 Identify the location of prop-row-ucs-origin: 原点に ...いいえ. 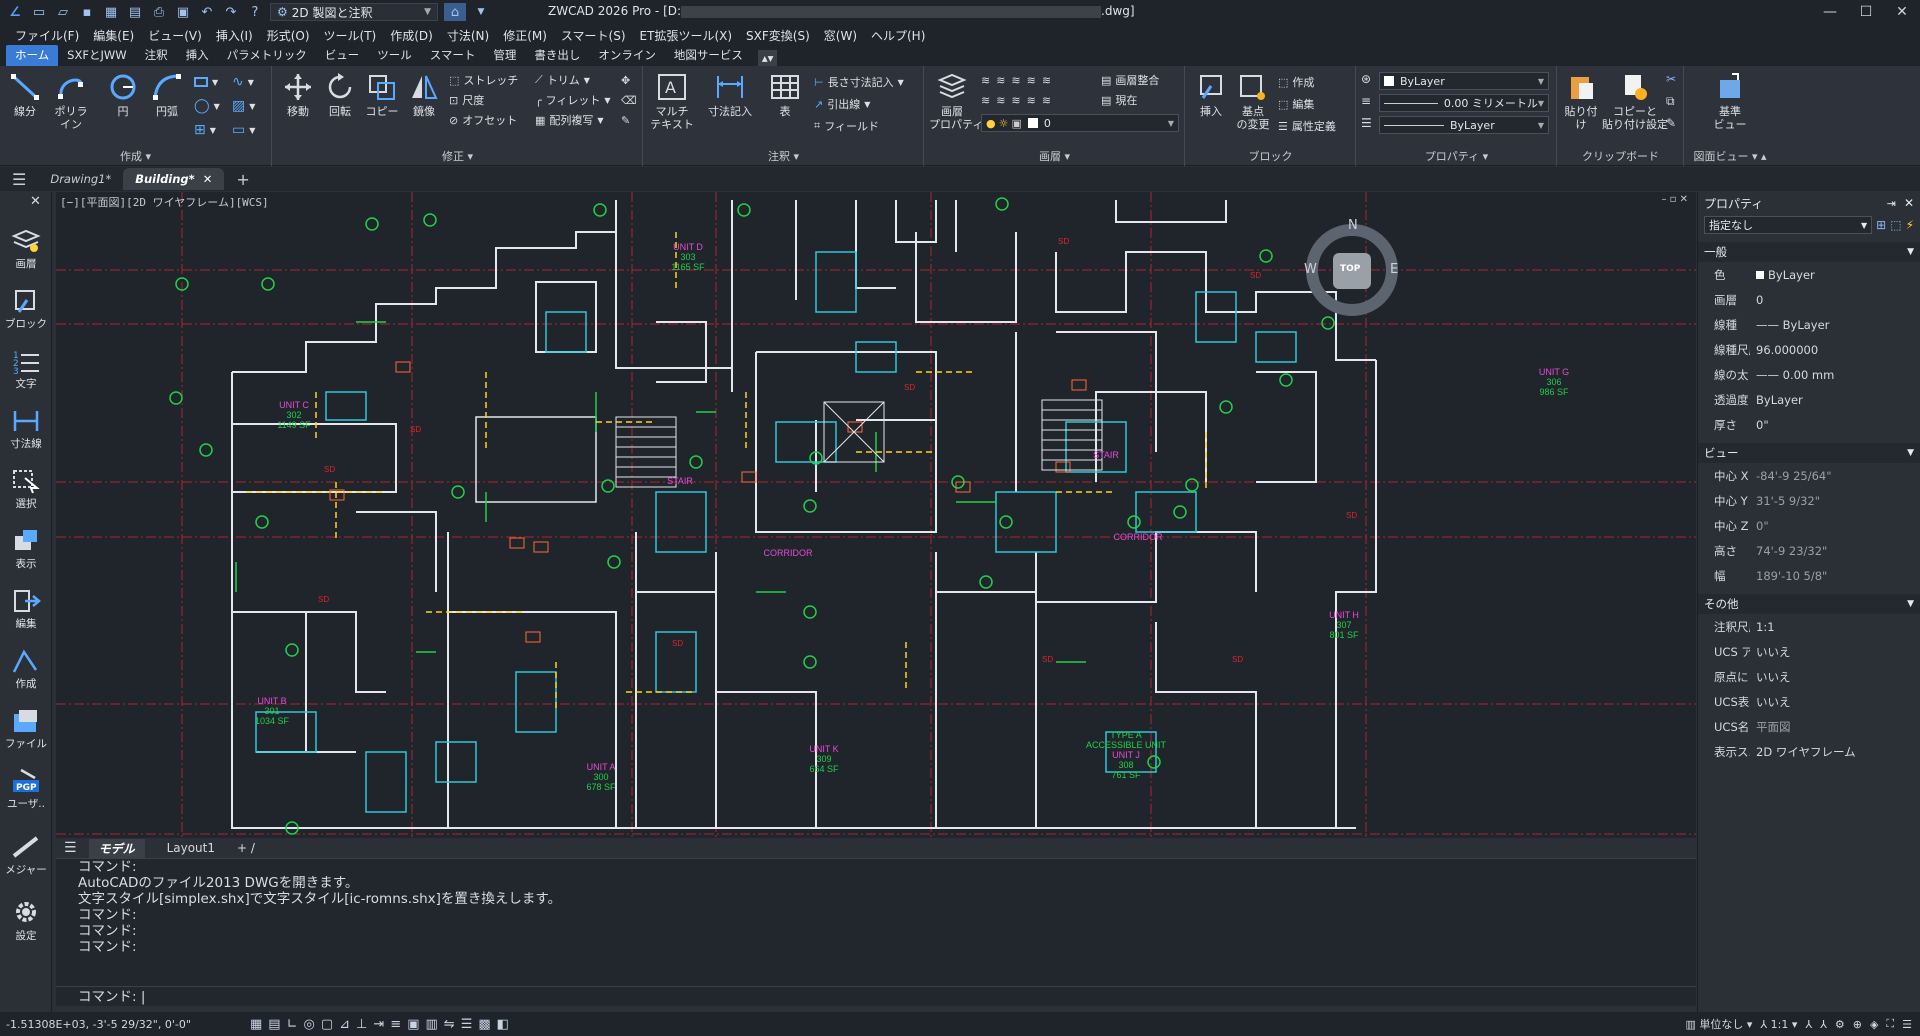
(1809, 676).